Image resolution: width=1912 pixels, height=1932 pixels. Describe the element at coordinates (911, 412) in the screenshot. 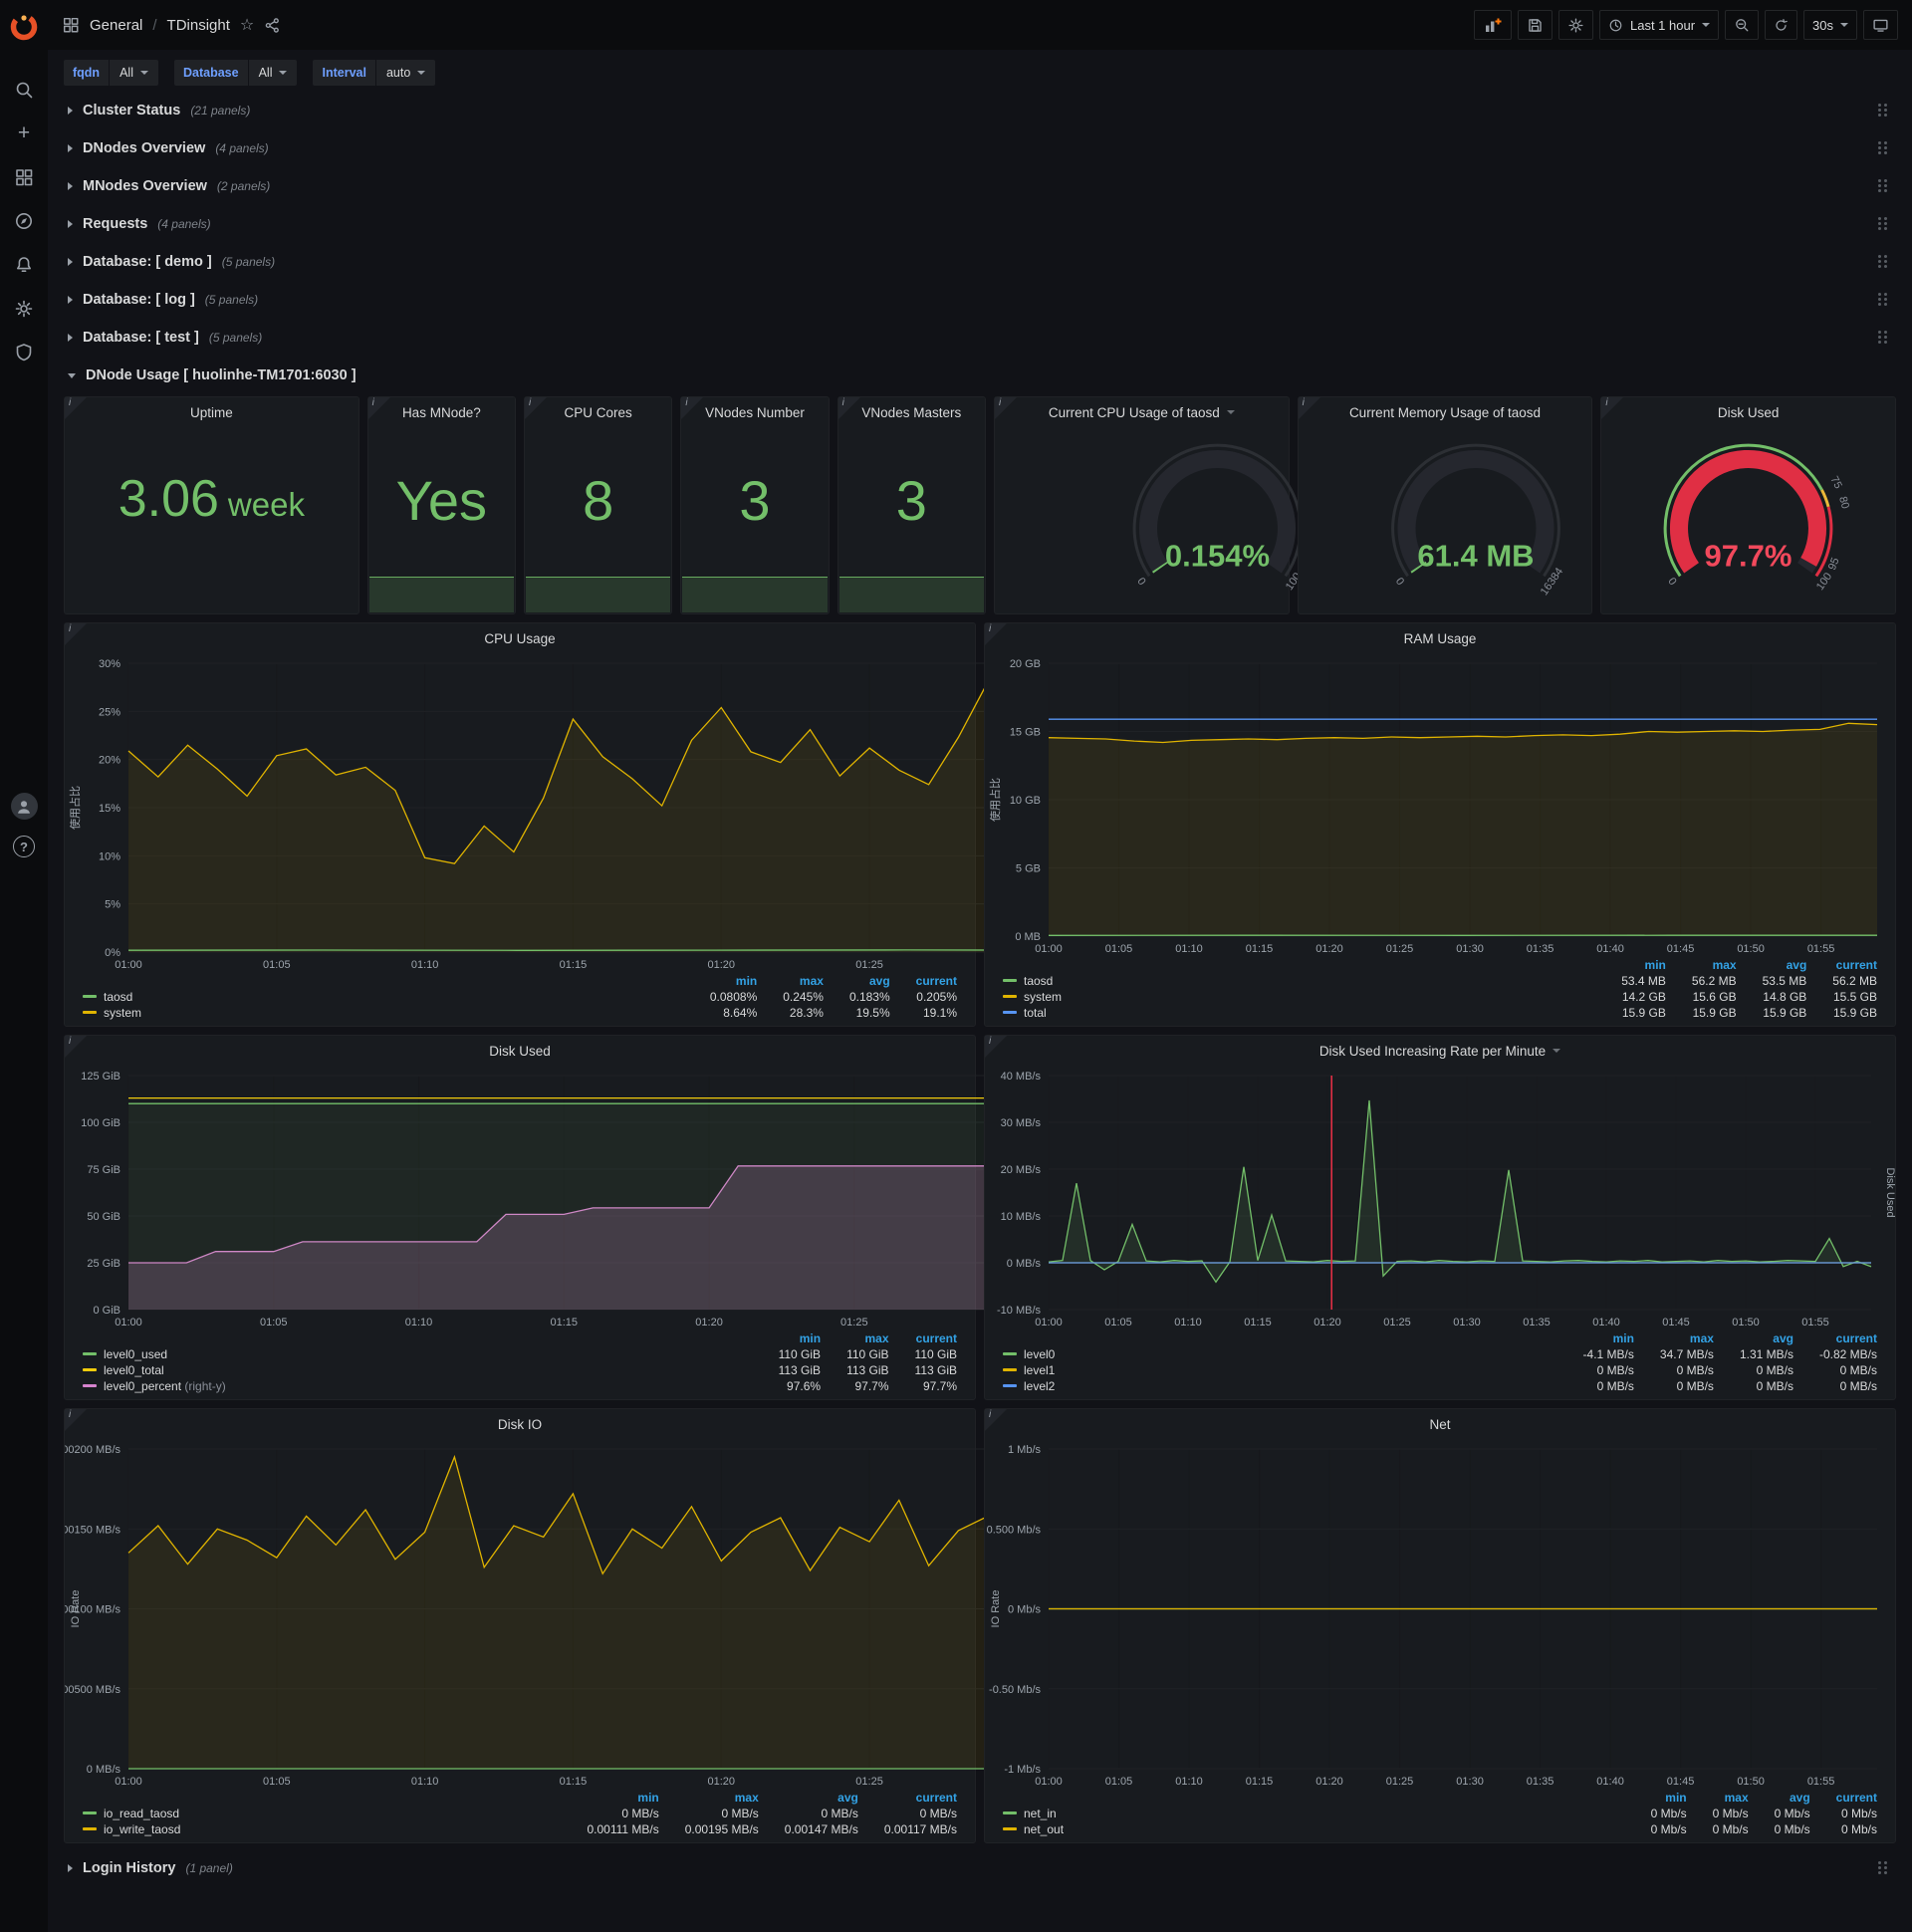

I see `panel-title: VNodes Masters` at that location.